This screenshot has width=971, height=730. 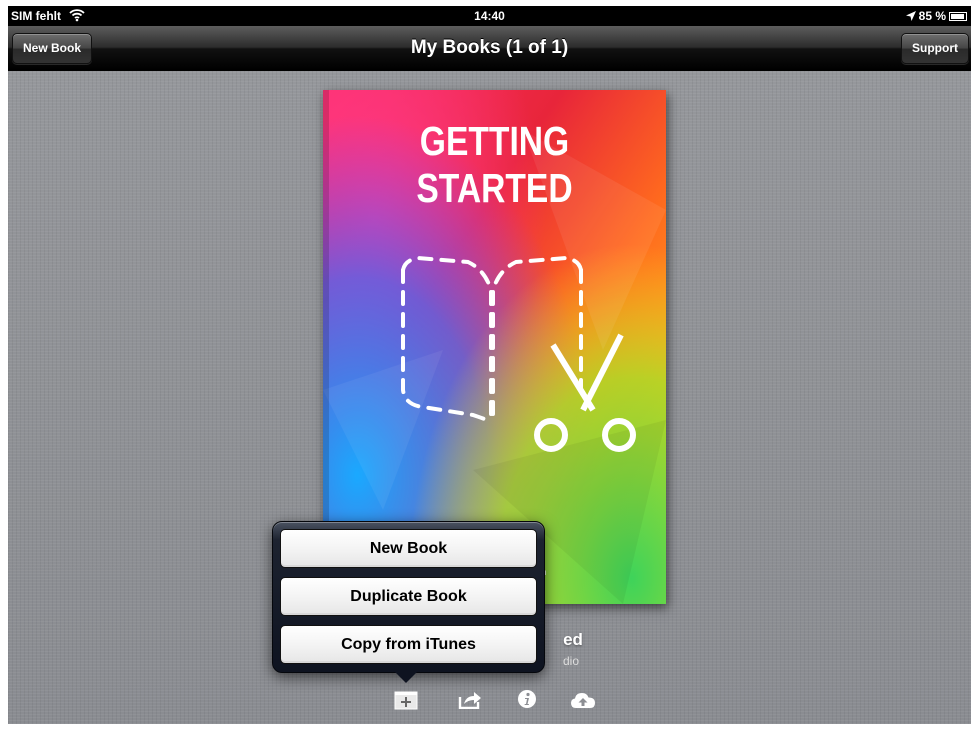 I want to click on add-book-icon, so click(x=406, y=701).